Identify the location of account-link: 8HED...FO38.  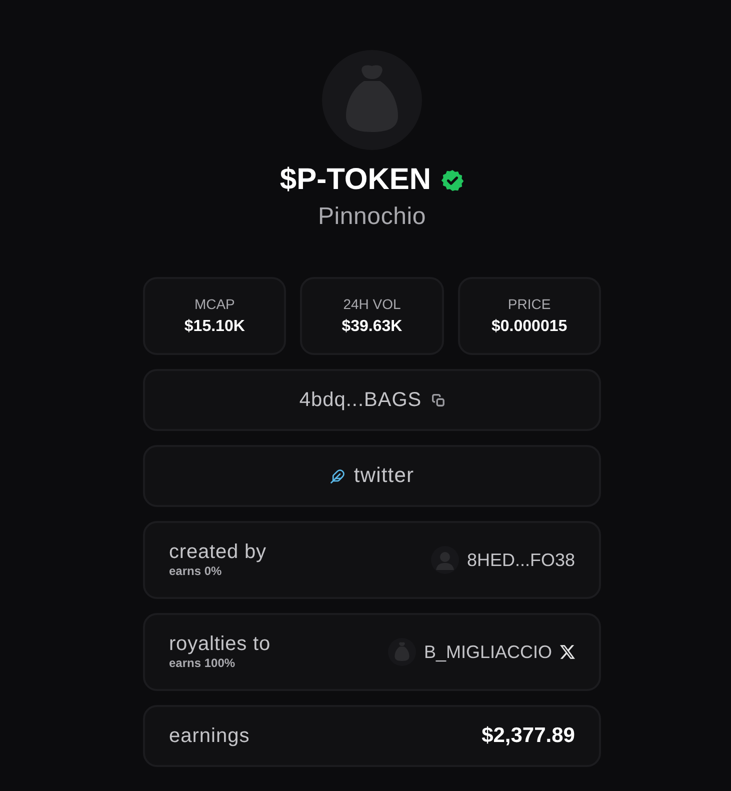
(520, 560).